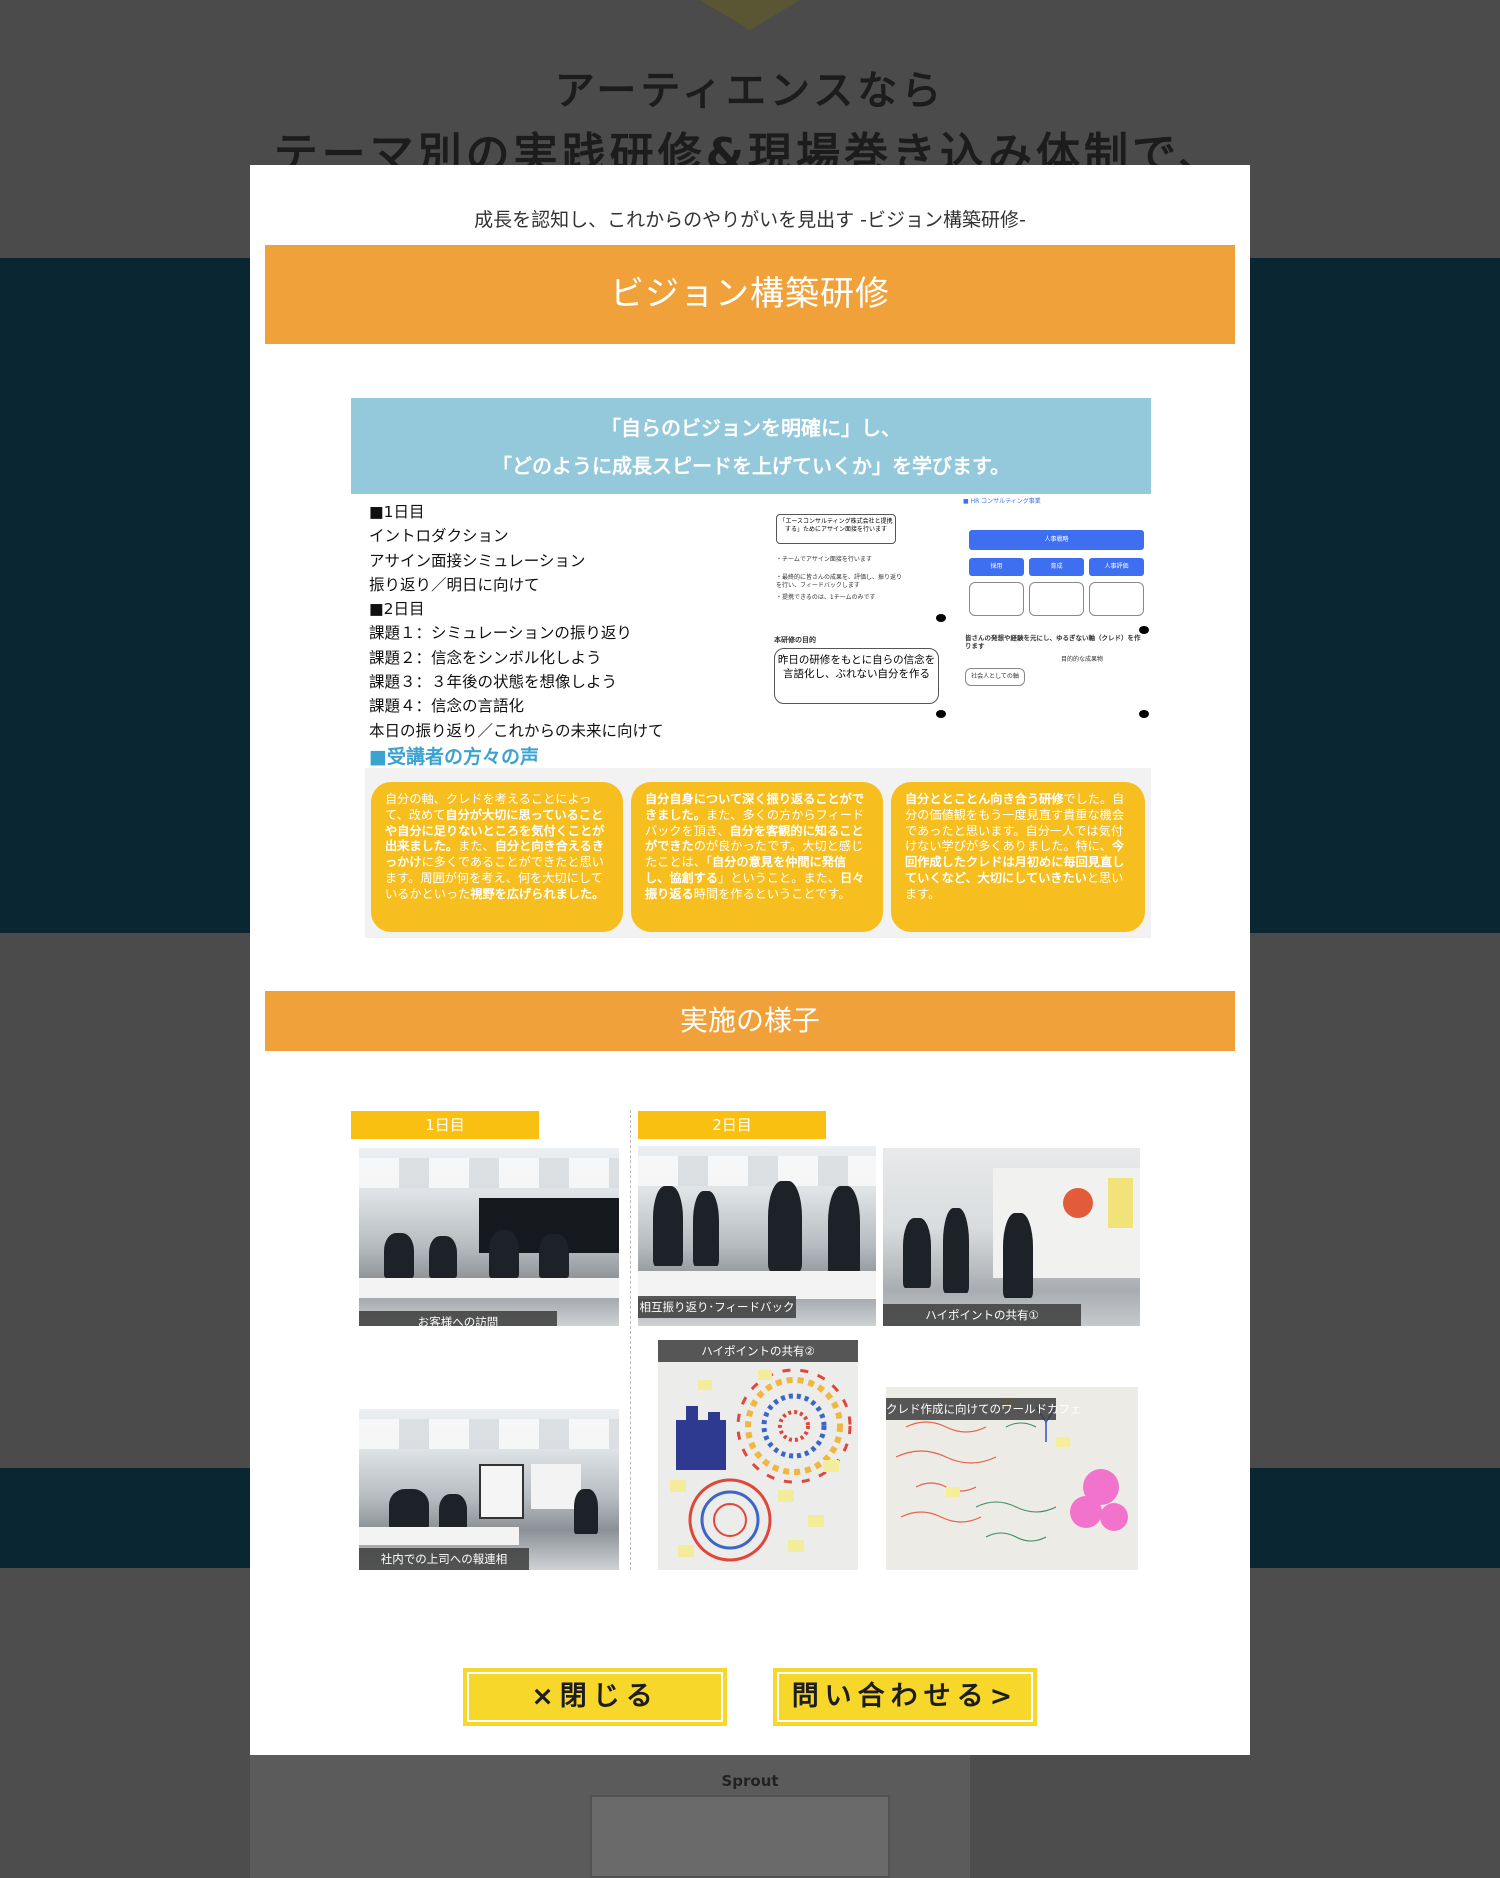 Image resolution: width=1500 pixels, height=1878 pixels. Describe the element at coordinates (761, 1465) in the screenshot. I see `photo-mandala-drawing` at that location.